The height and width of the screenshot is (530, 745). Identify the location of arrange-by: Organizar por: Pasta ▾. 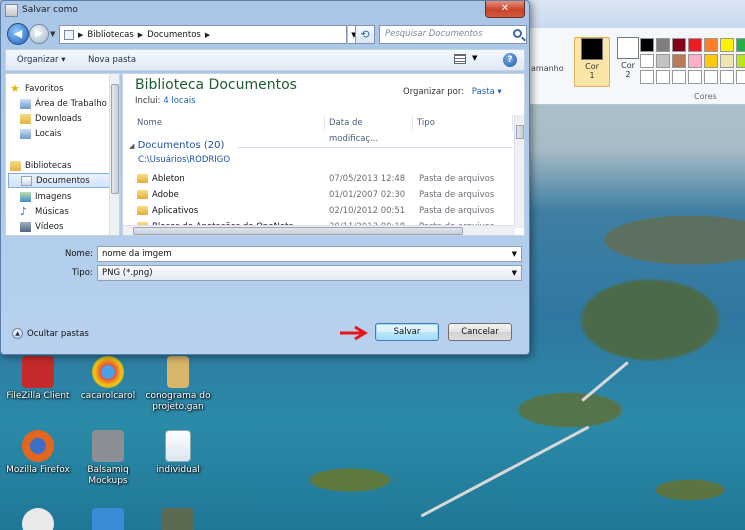
(452, 92).